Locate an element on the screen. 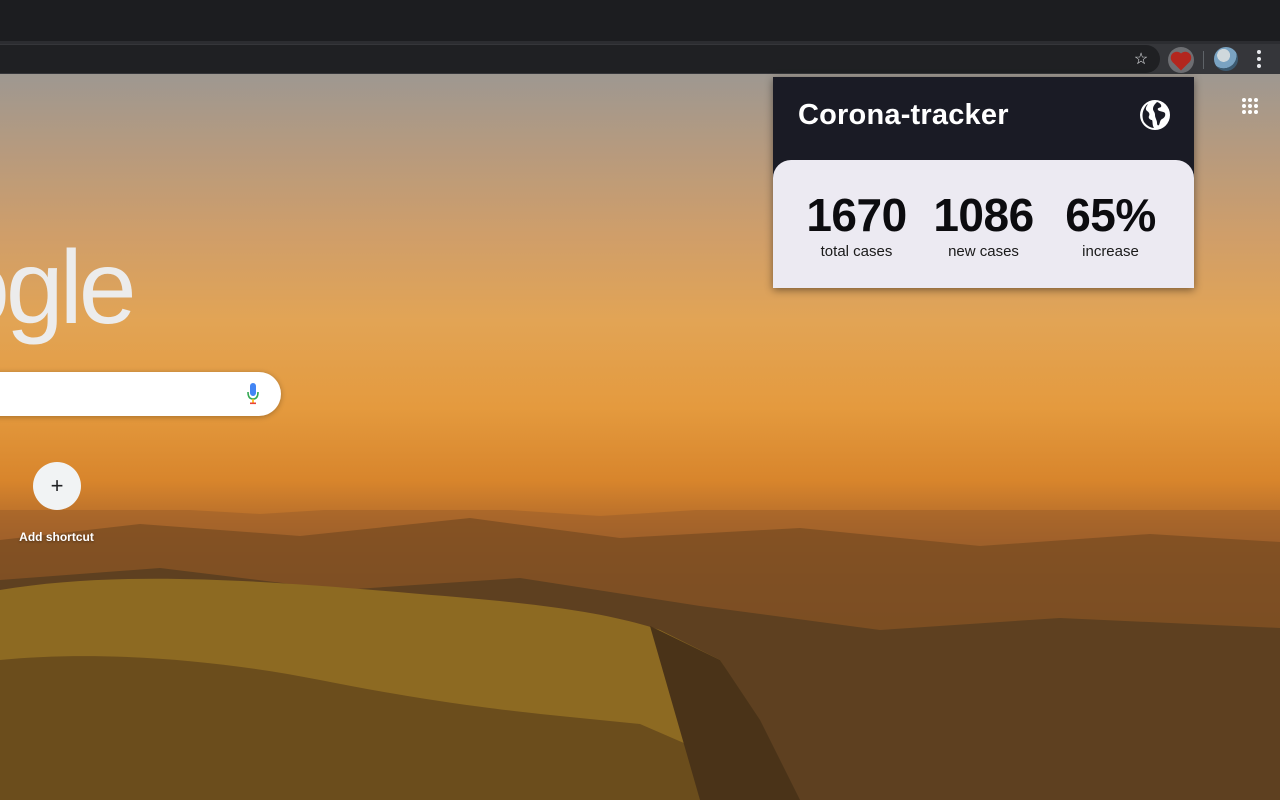 The height and width of the screenshot is (800, 1280). add-shortcut-label: Add shortcut is located at coordinates (56, 537).